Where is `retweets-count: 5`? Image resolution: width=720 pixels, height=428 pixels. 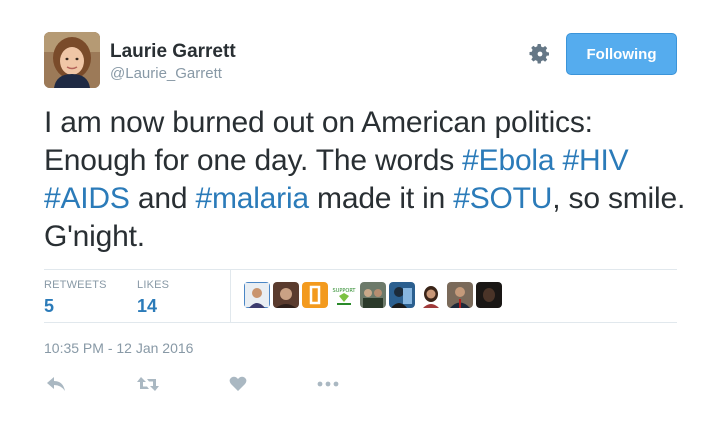 retweets-count: 5 is located at coordinates (49, 306).